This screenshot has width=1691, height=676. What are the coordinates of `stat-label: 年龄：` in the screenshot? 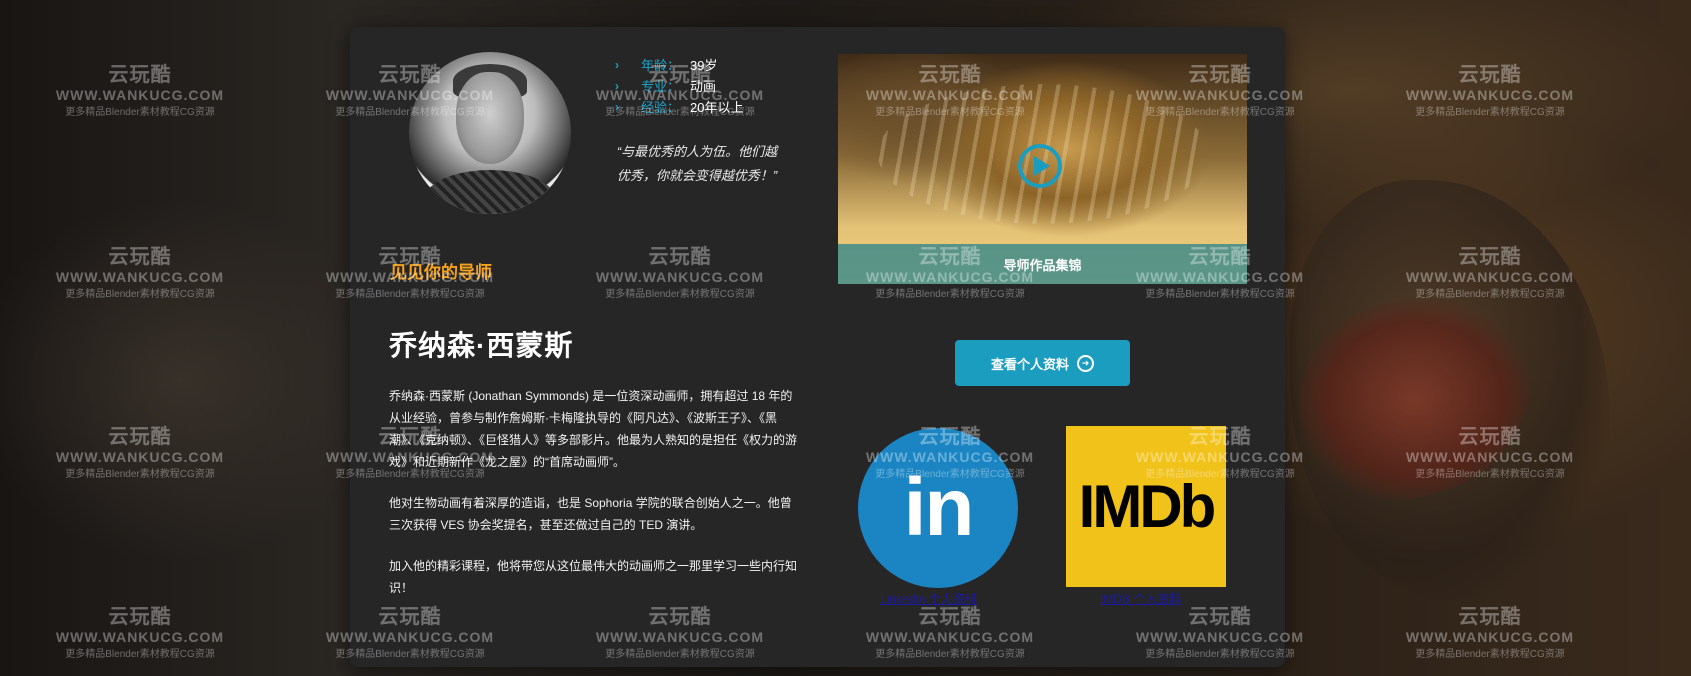 It's located at (661, 65).